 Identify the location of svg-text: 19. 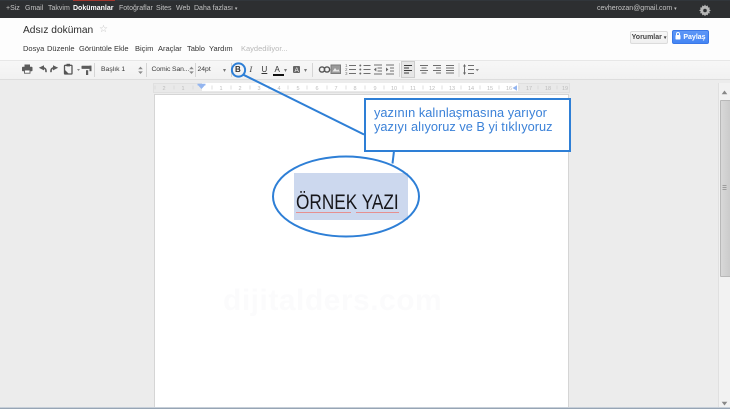
(565, 89).